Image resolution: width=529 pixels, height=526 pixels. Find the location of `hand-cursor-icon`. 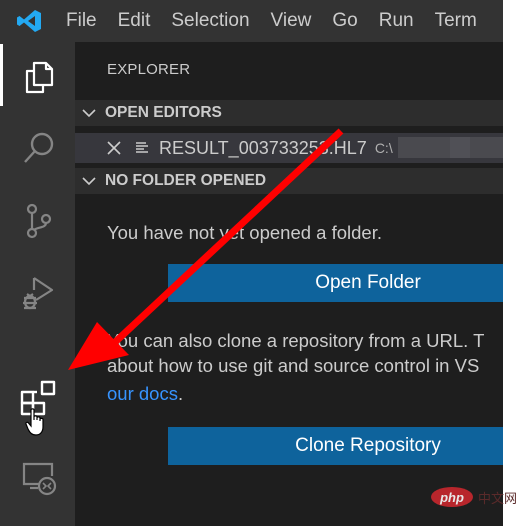

hand-cursor-icon is located at coordinates (37, 424).